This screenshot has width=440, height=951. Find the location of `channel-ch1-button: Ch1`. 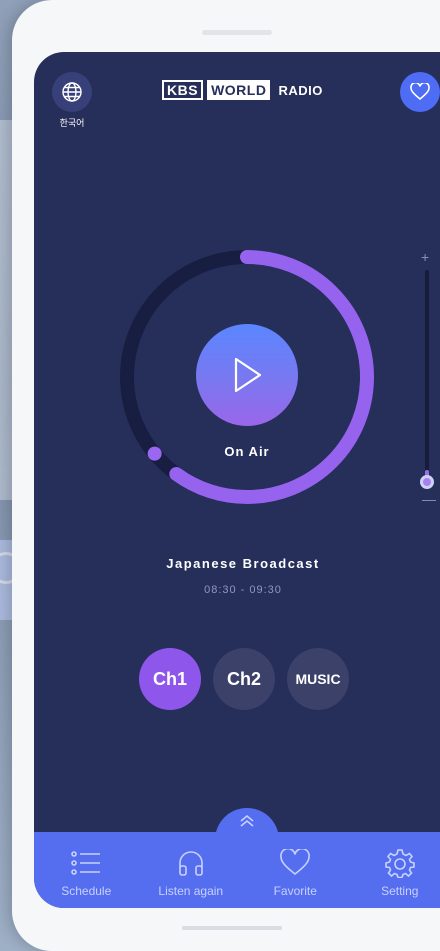

channel-ch1-button: Ch1 is located at coordinates (170, 679).